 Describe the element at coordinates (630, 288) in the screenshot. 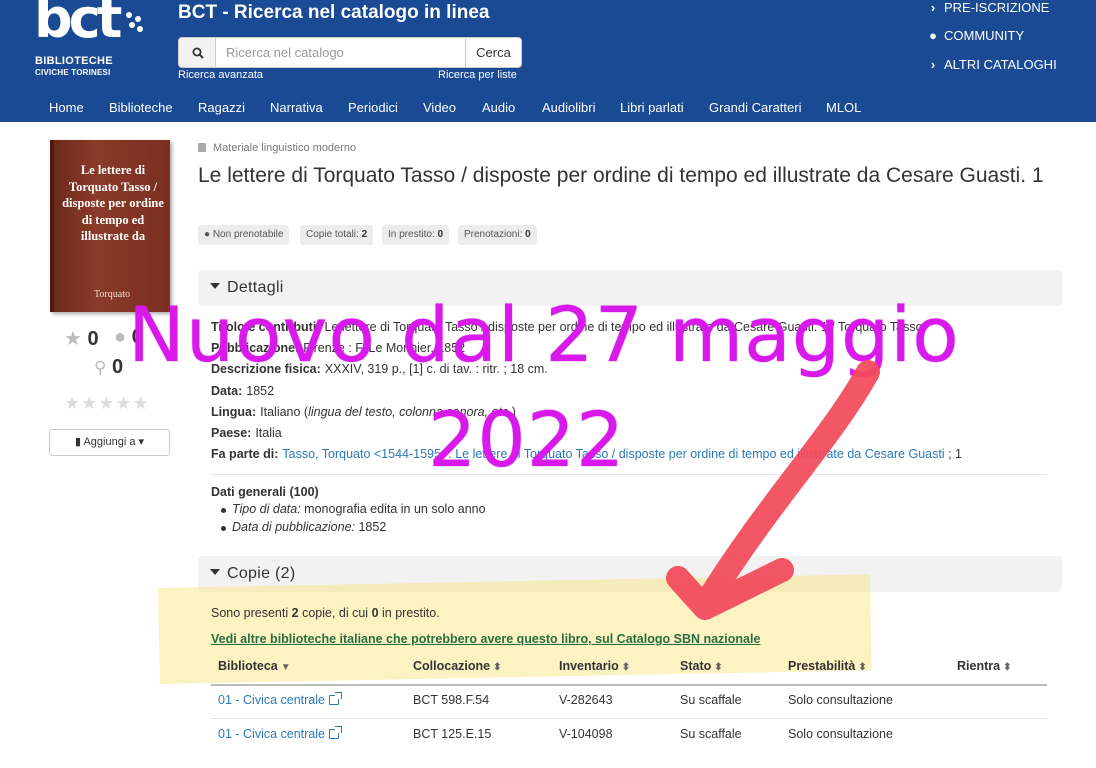

I see `details-section-header: Dettagli` at that location.